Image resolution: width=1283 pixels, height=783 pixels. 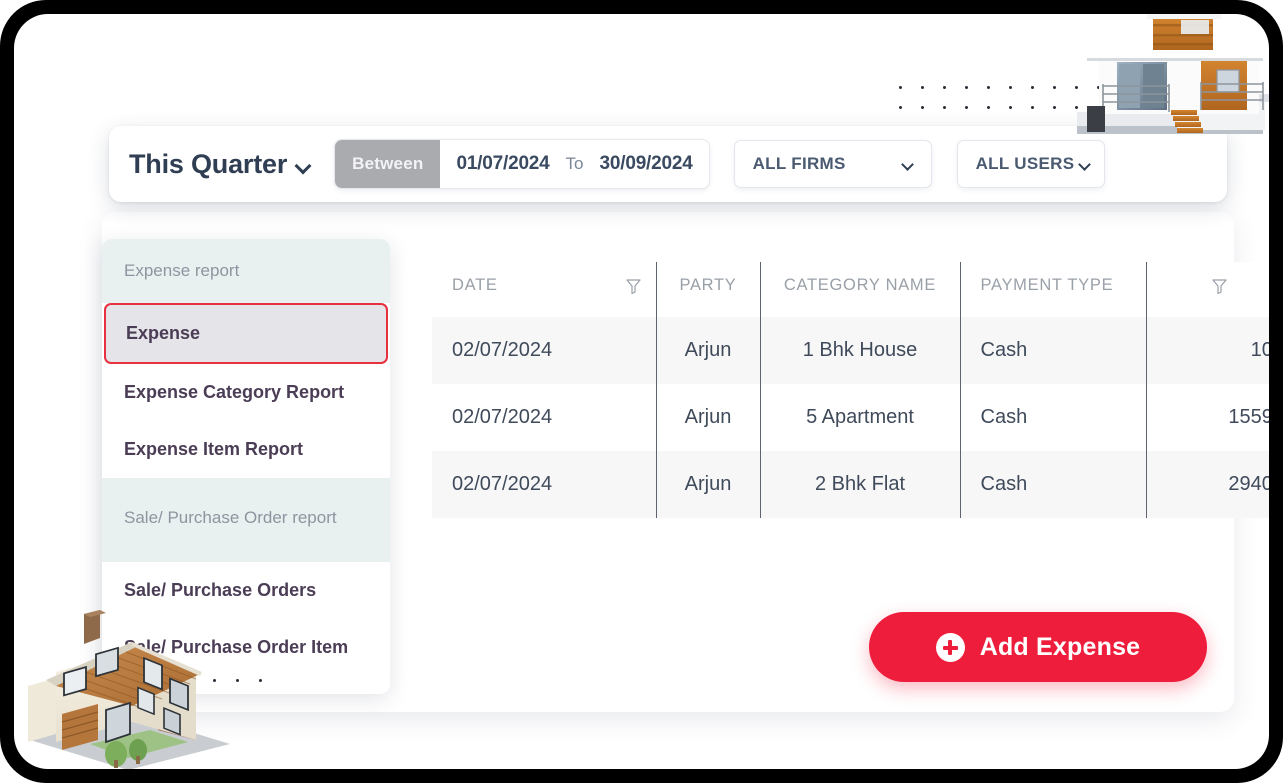 I want to click on cell-amount: 15593, so click(x=1207, y=417).